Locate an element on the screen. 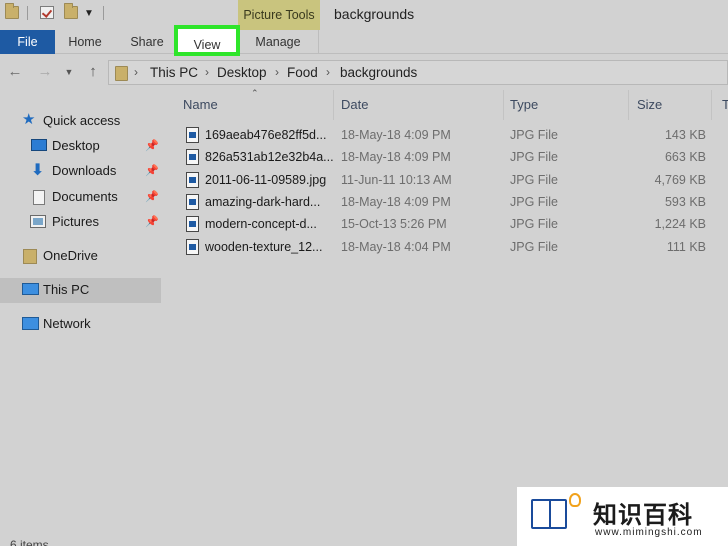  quick-access-dropdown-icon: ▼ is located at coordinates (89, 13).